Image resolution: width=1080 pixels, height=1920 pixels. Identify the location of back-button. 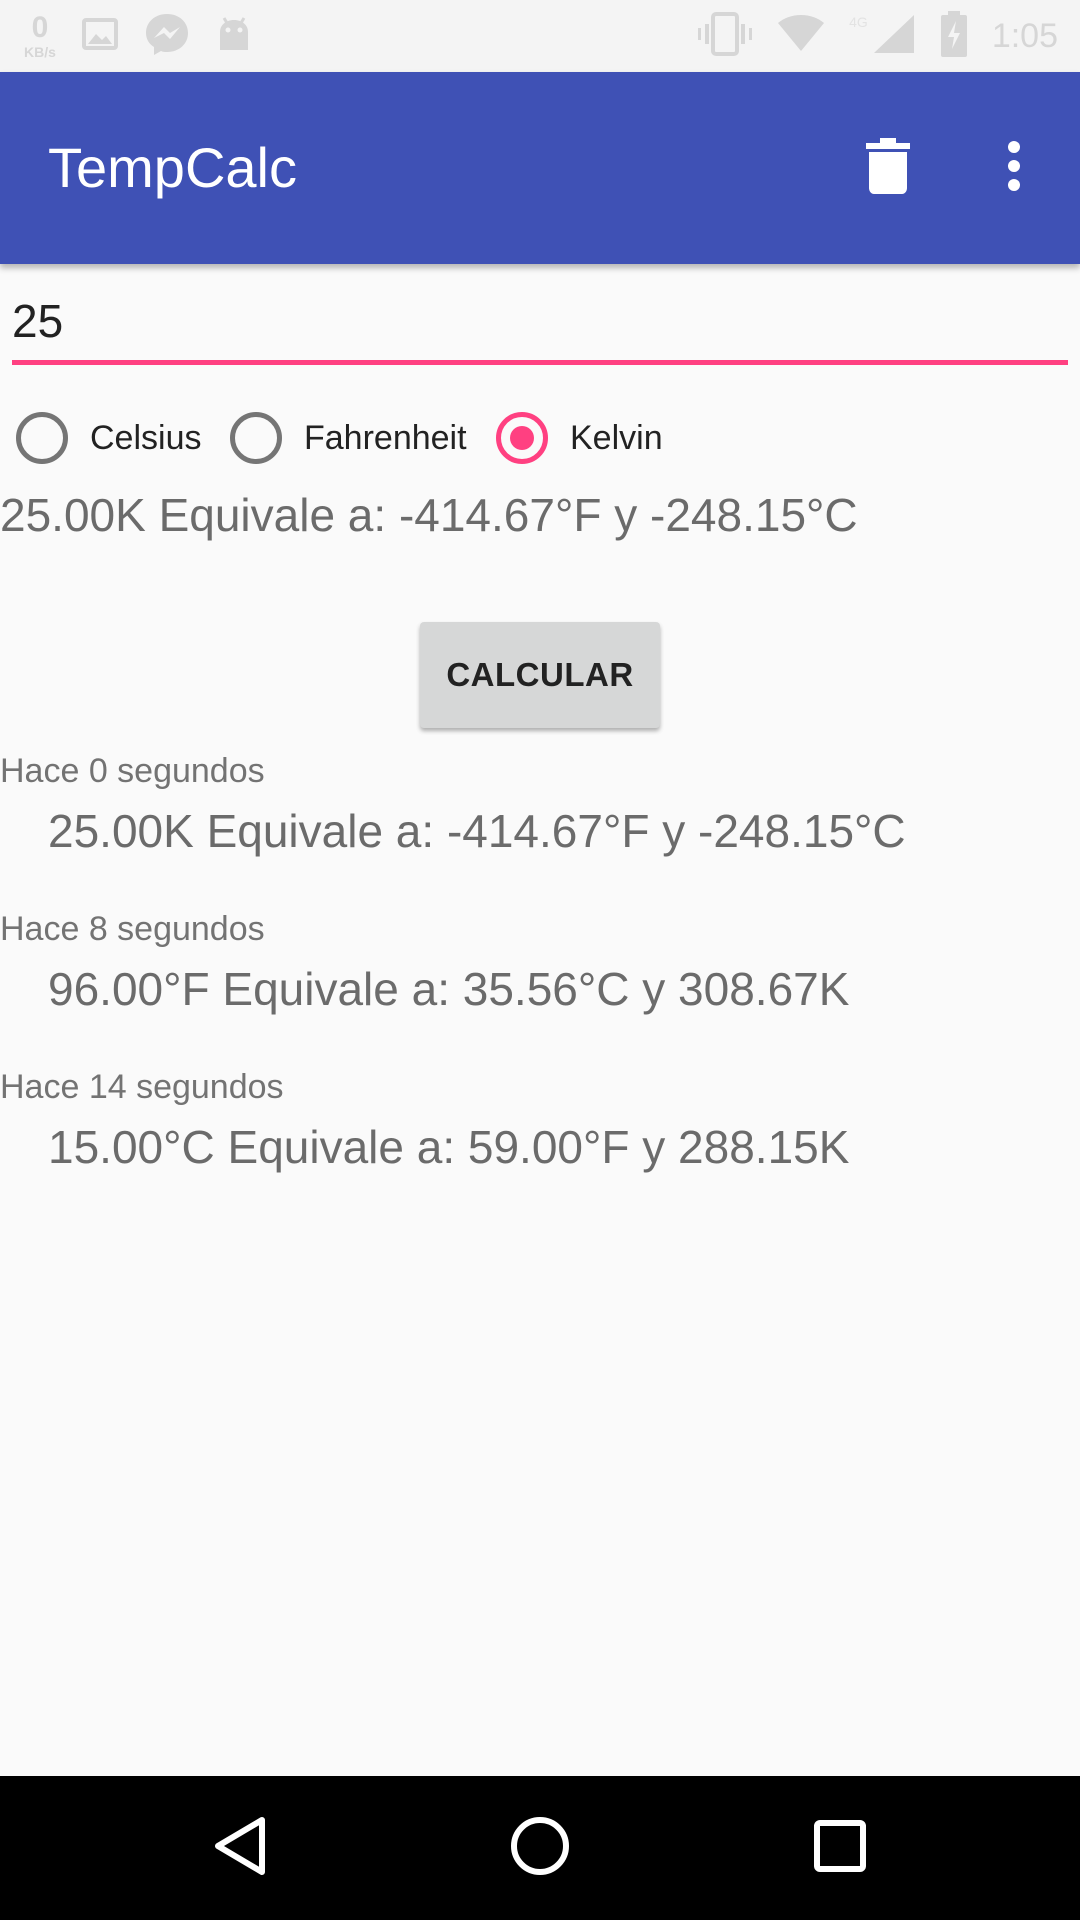
(240, 1848).